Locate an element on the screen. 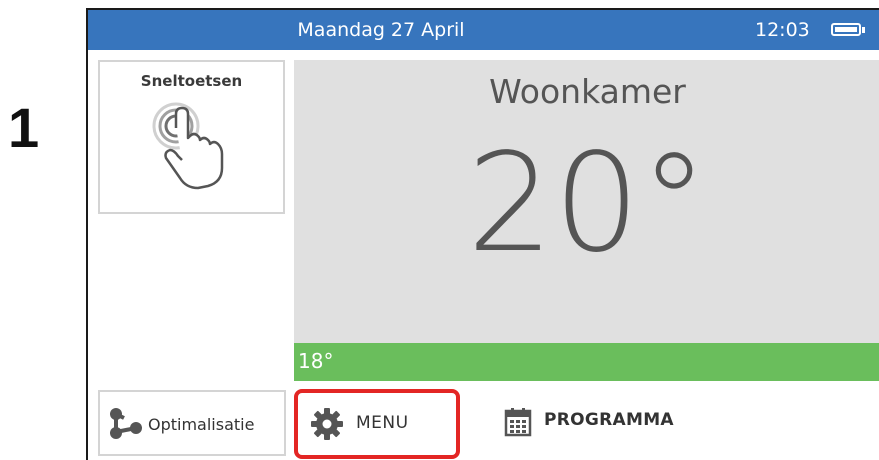  program-button: PROGRAMMA is located at coordinates (598, 424).